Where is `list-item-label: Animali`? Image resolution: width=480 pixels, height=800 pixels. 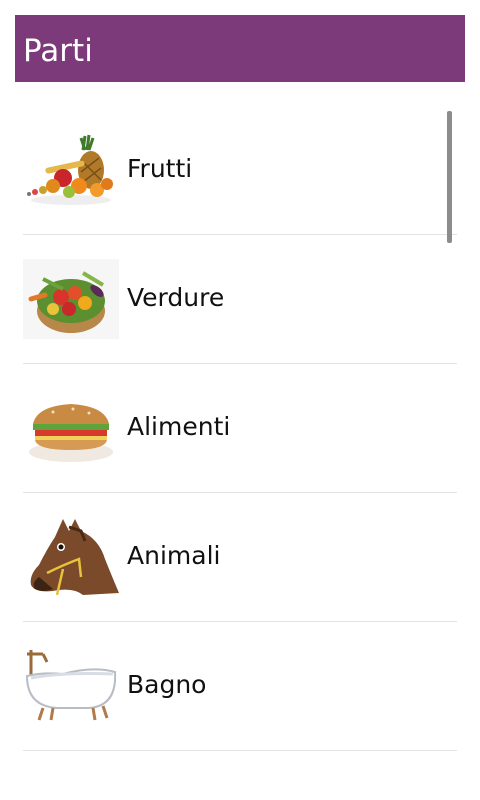 list-item-label: Animali is located at coordinates (174, 555).